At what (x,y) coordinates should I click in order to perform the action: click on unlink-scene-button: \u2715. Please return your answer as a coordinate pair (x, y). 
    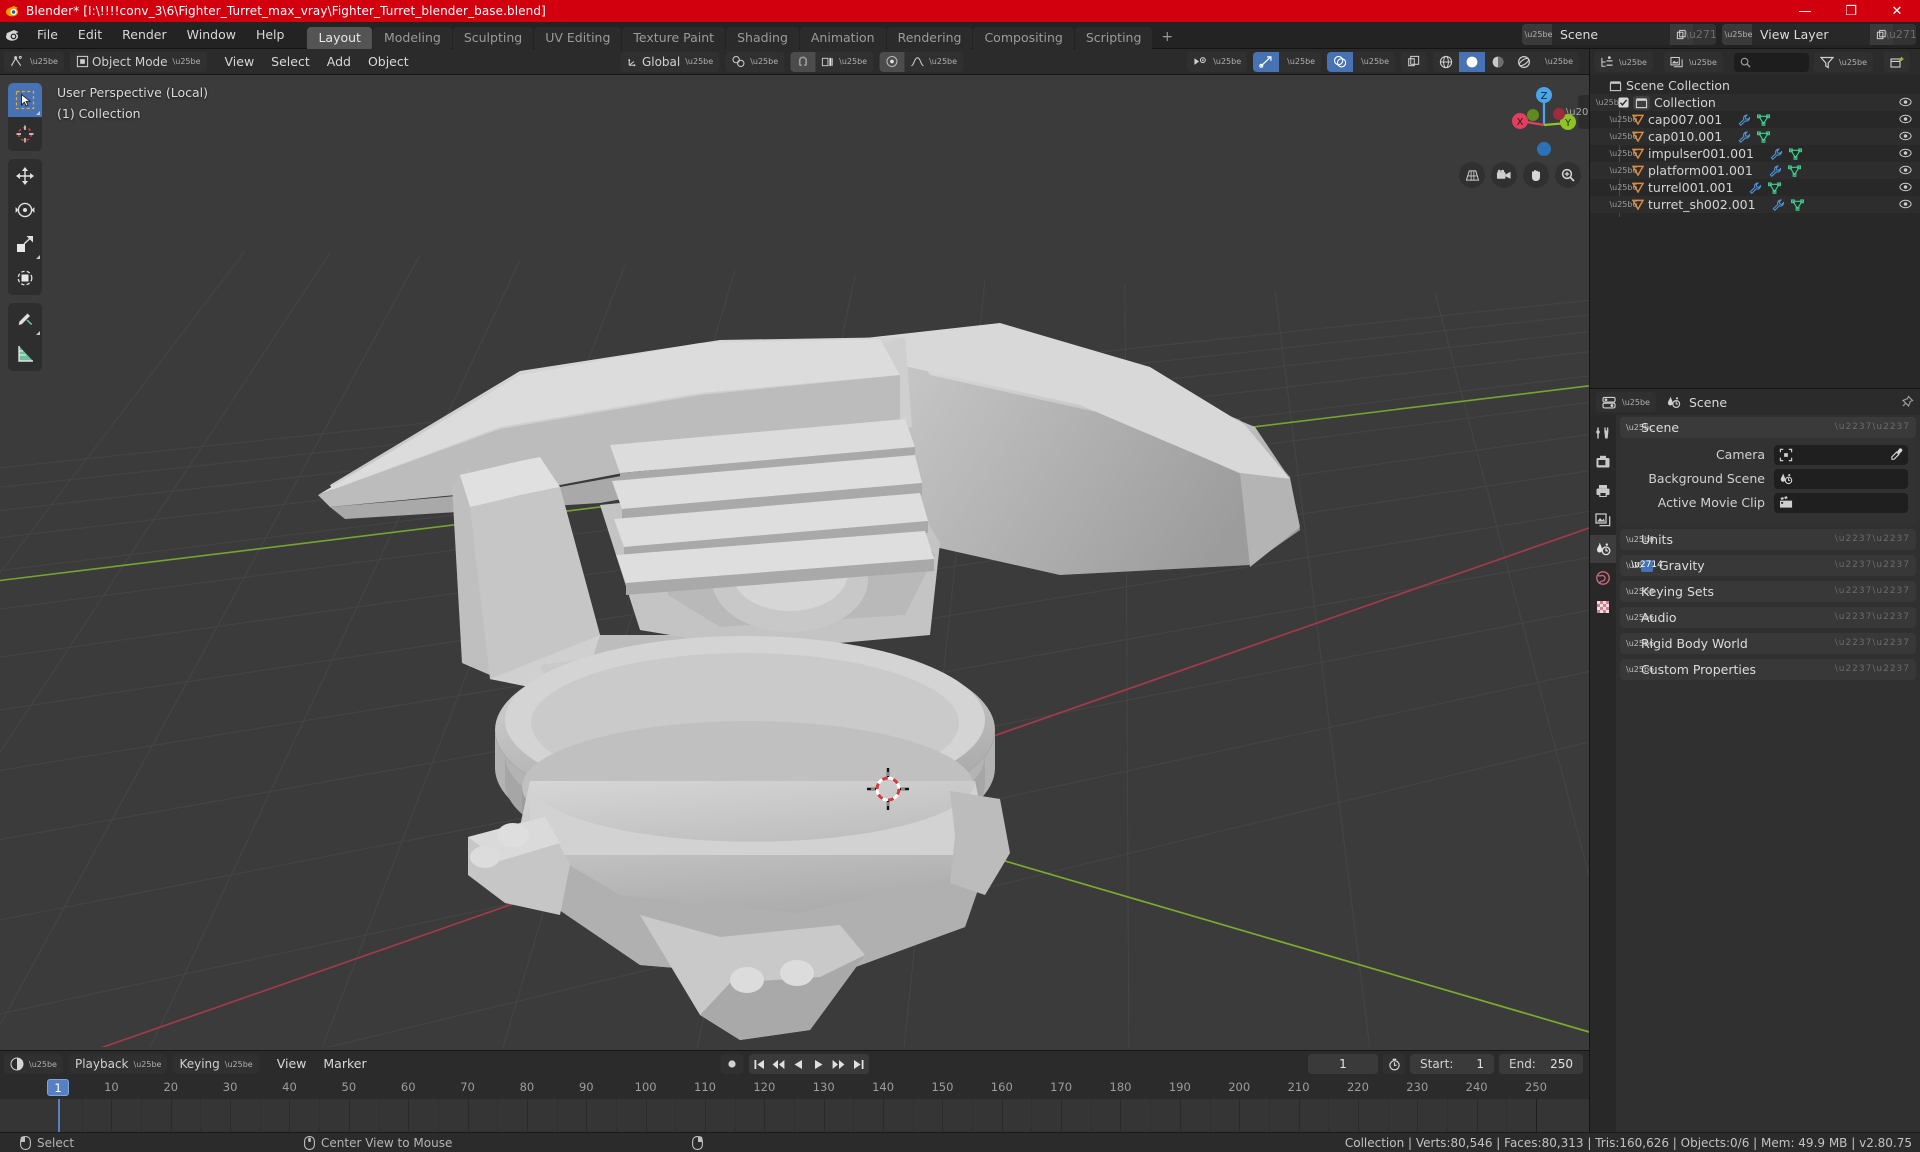
    Looking at the image, I should click on (1700, 34).